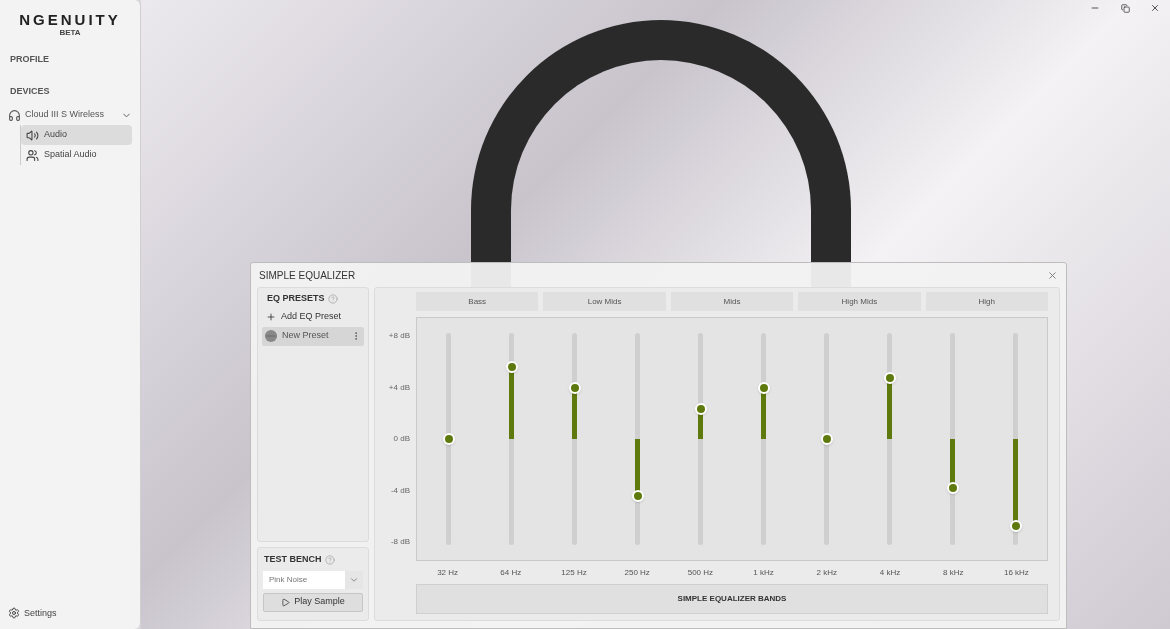 This screenshot has width=1170, height=629. I want to click on app-logo: NGENUITY, so click(70, 19).